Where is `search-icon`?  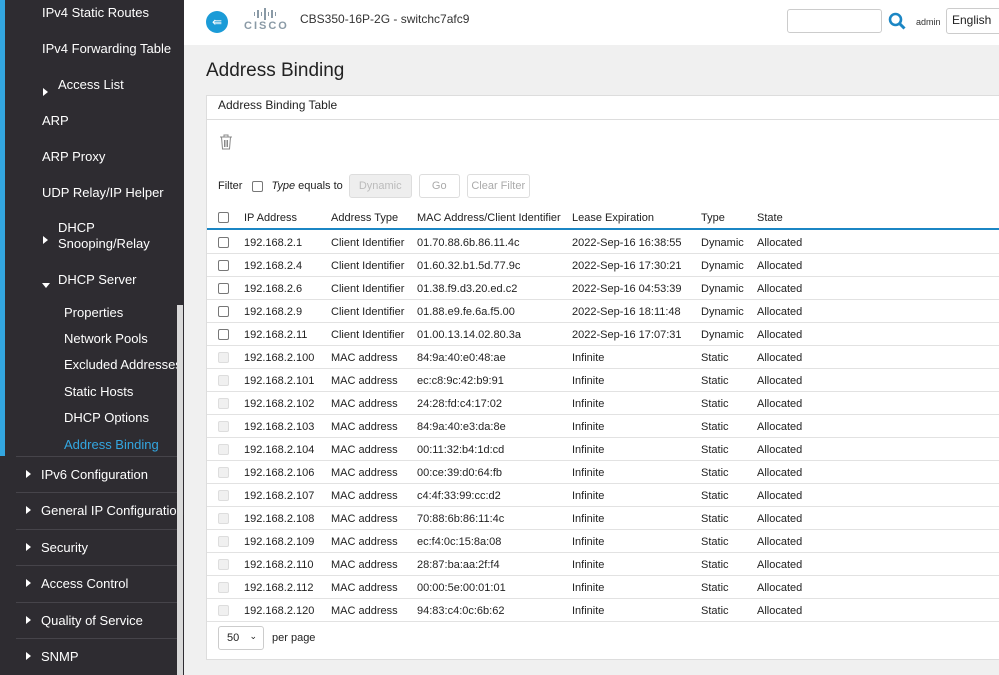 search-icon is located at coordinates (897, 21).